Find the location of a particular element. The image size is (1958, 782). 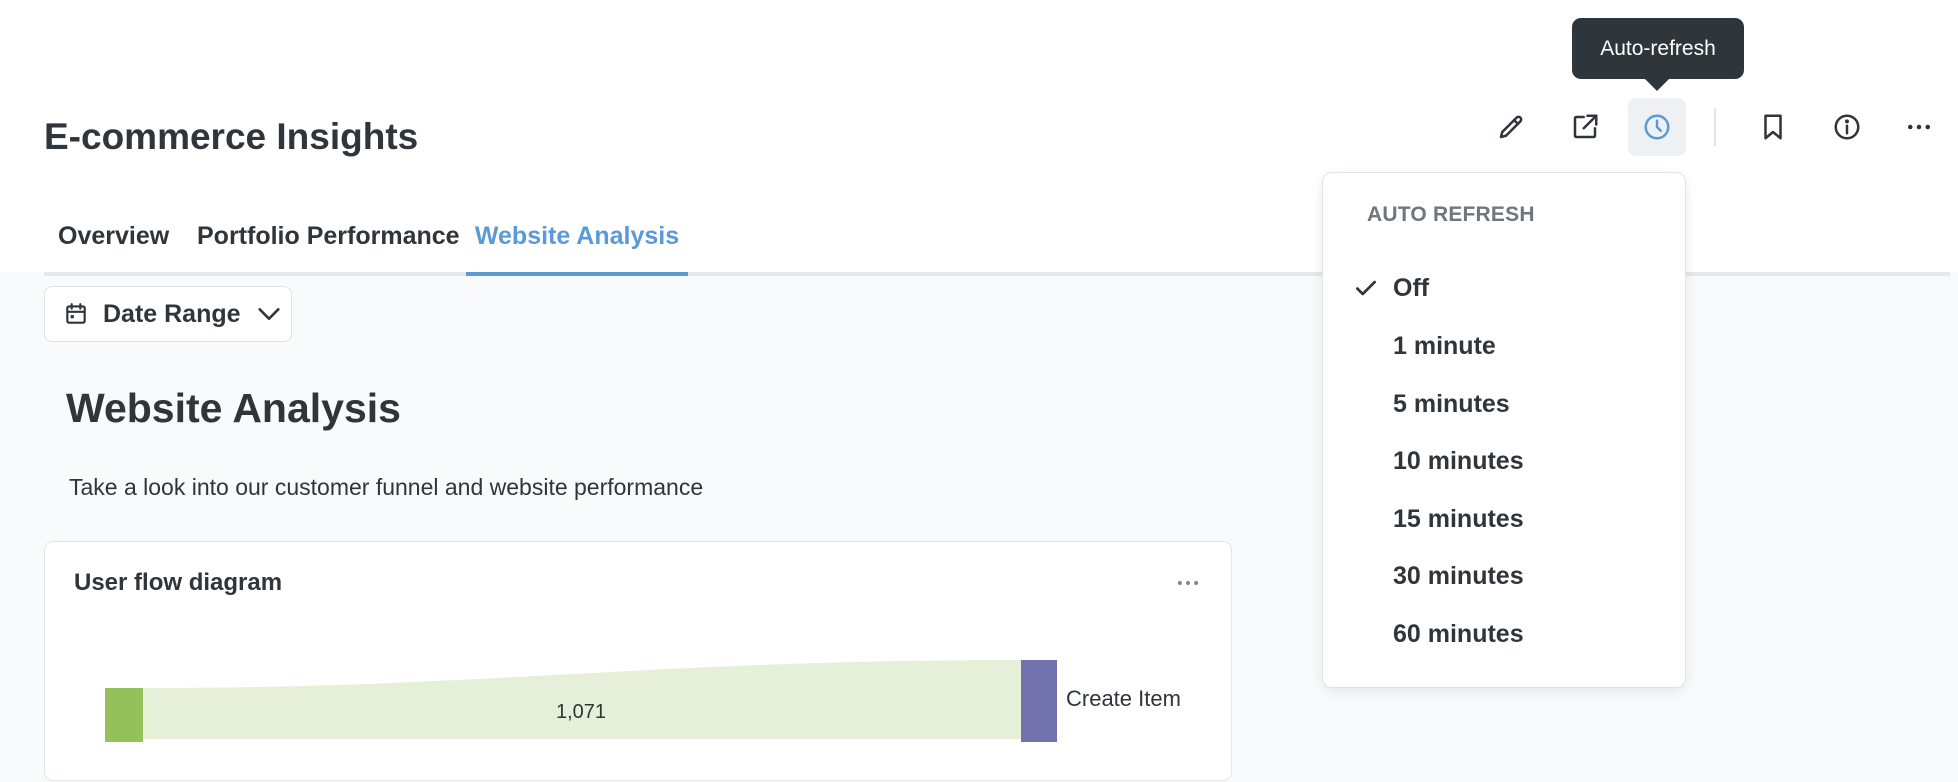

card-title: User flow diagram is located at coordinates (178, 582).